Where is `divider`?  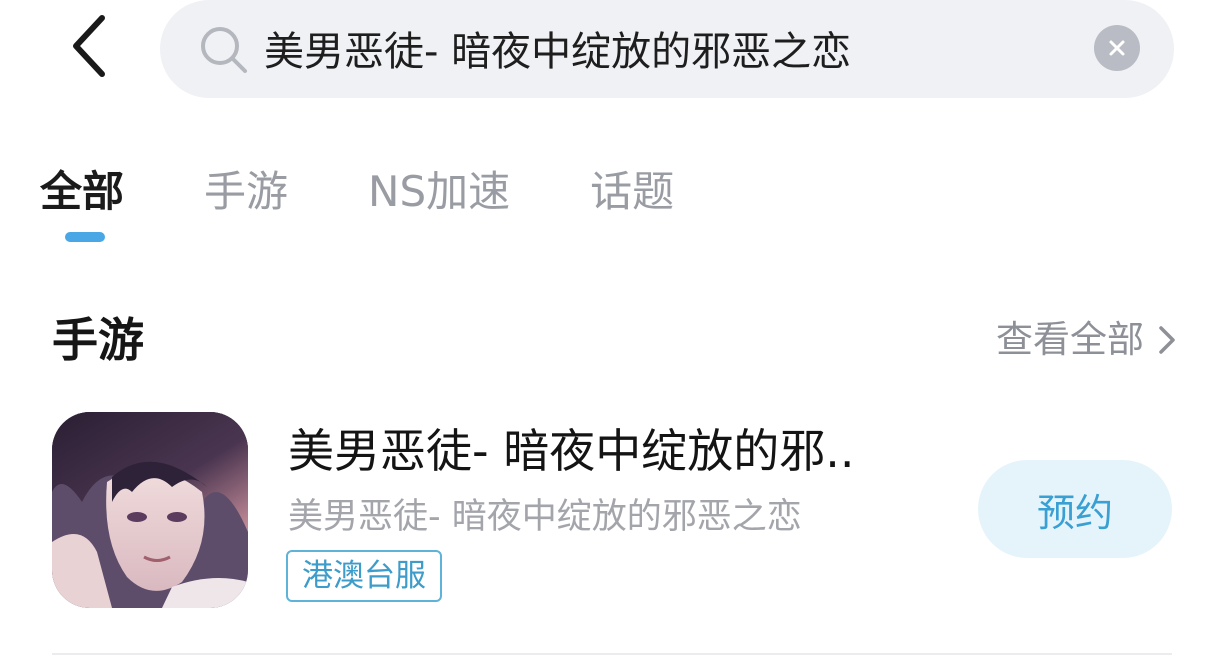
divider is located at coordinates (612, 654).